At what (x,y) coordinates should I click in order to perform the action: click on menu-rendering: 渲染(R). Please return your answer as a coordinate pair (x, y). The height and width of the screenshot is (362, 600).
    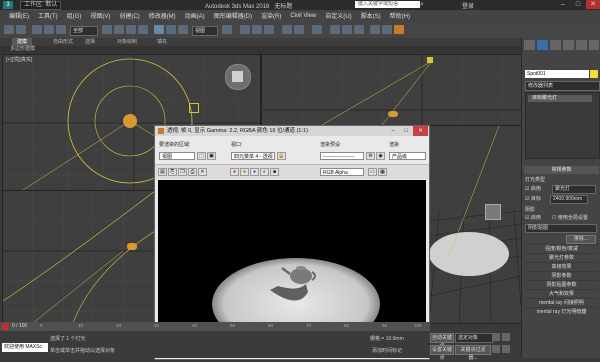
    Looking at the image, I should click on (271, 15).